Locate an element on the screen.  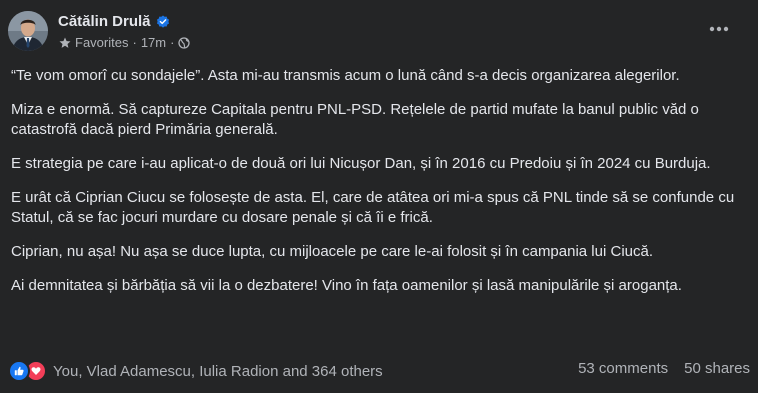
more-options-button is located at coordinates (719, 29).